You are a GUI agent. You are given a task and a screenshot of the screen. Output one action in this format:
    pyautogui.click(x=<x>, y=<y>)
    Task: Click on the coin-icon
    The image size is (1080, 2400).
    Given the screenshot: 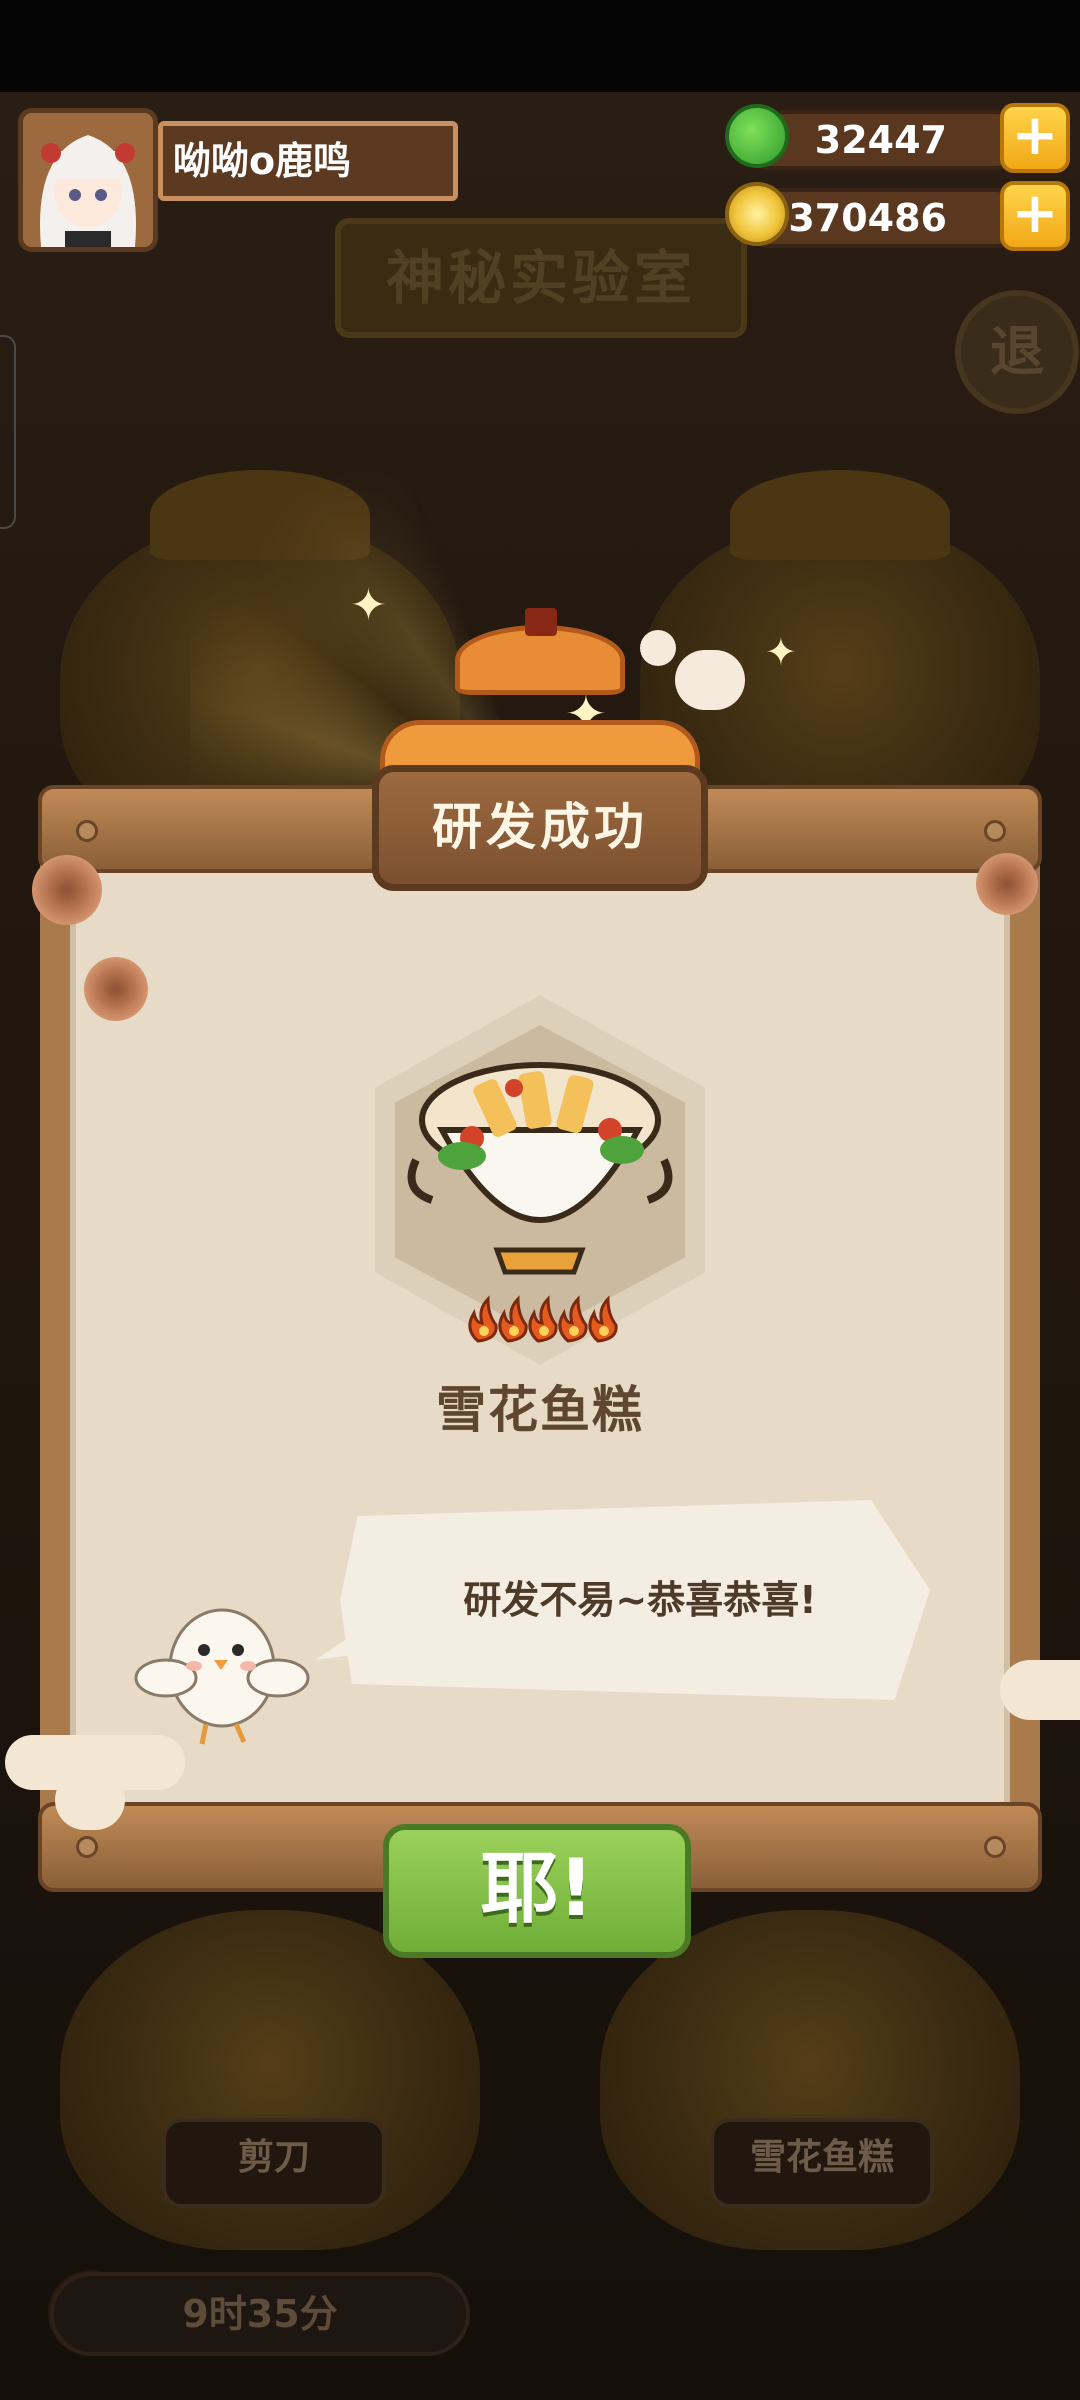 What is the action you would take?
    pyautogui.click(x=757, y=214)
    